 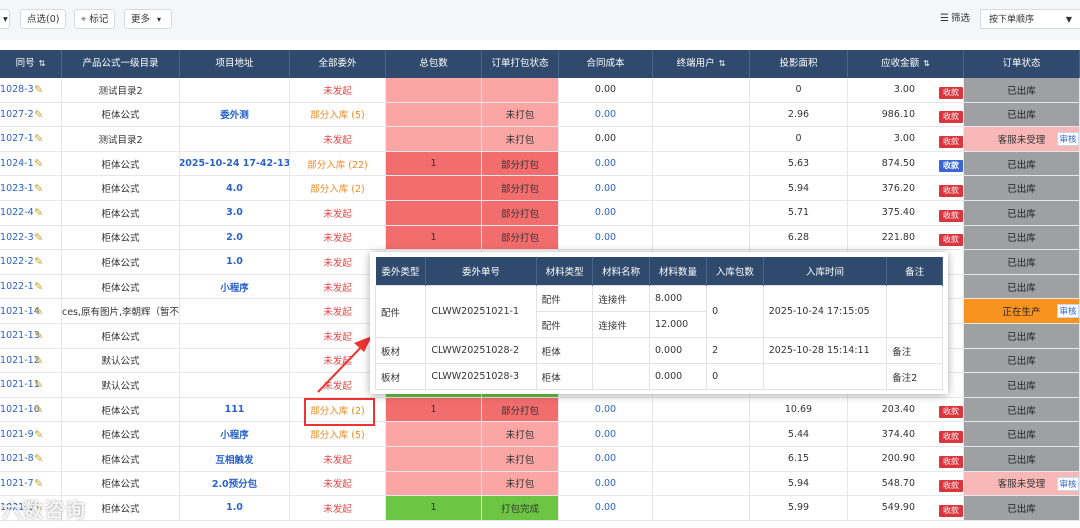 What do you see at coordinates (235, 64) in the screenshot?
I see `column-header: 项目地址` at bounding box center [235, 64].